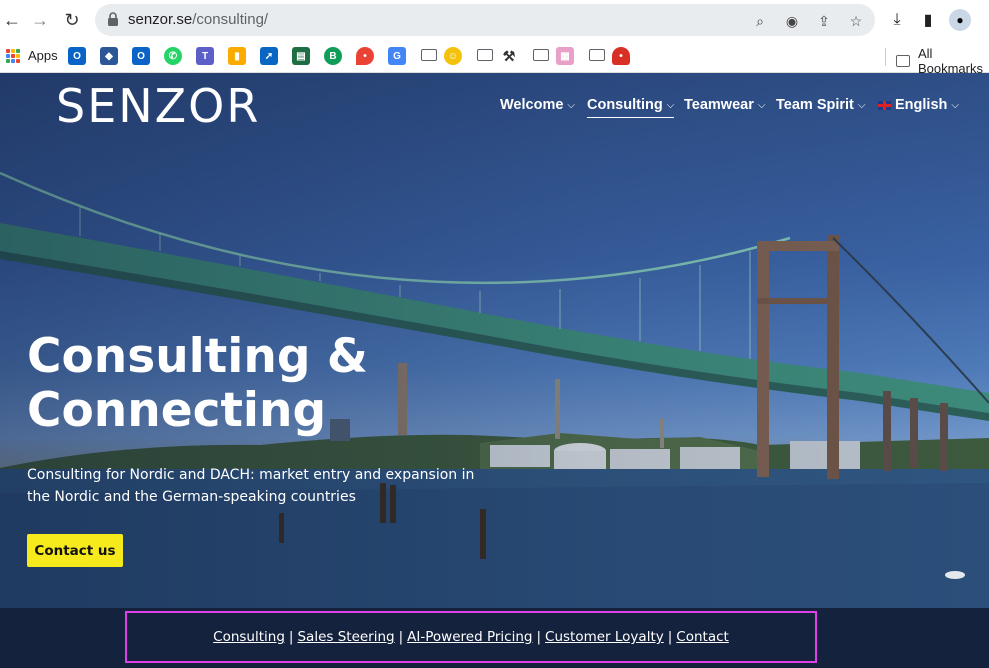  What do you see at coordinates (269, 56) in the screenshot?
I see `bookmark-arrow-icon: ➚` at bounding box center [269, 56].